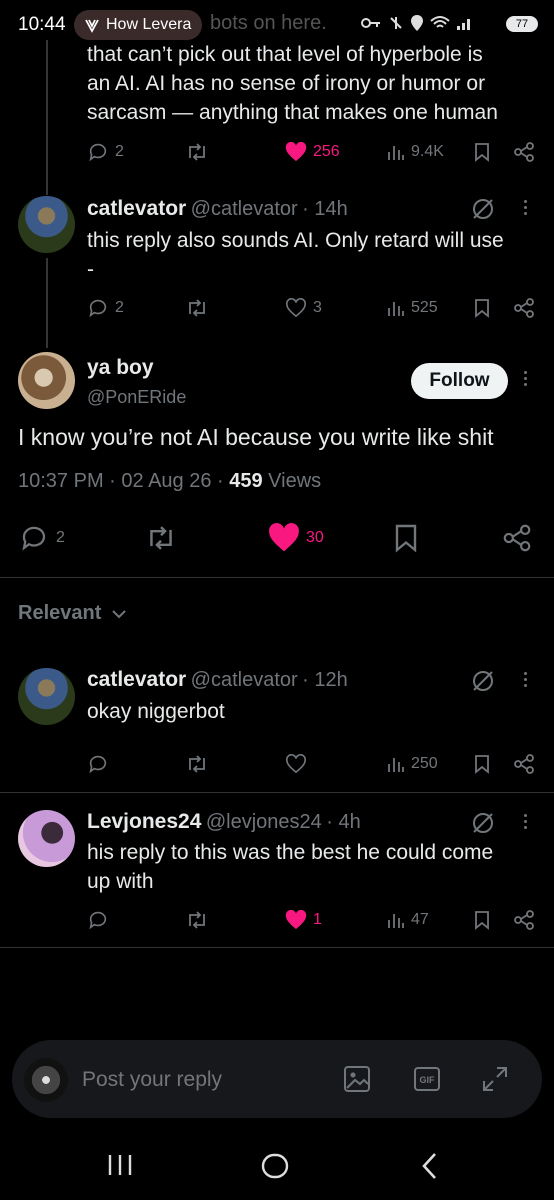 Image resolution: width=554 pixels, height=1200 pixels. I want to click on views-button: 250, so click(412, 764).